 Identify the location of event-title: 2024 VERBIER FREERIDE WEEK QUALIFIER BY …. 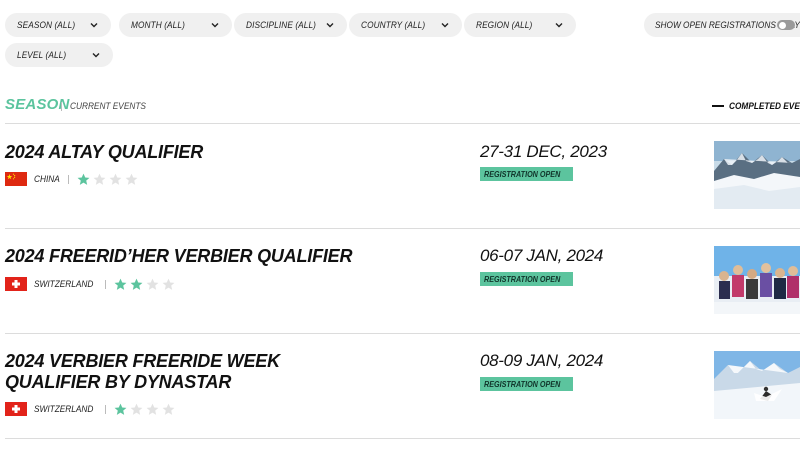
(185, 372).